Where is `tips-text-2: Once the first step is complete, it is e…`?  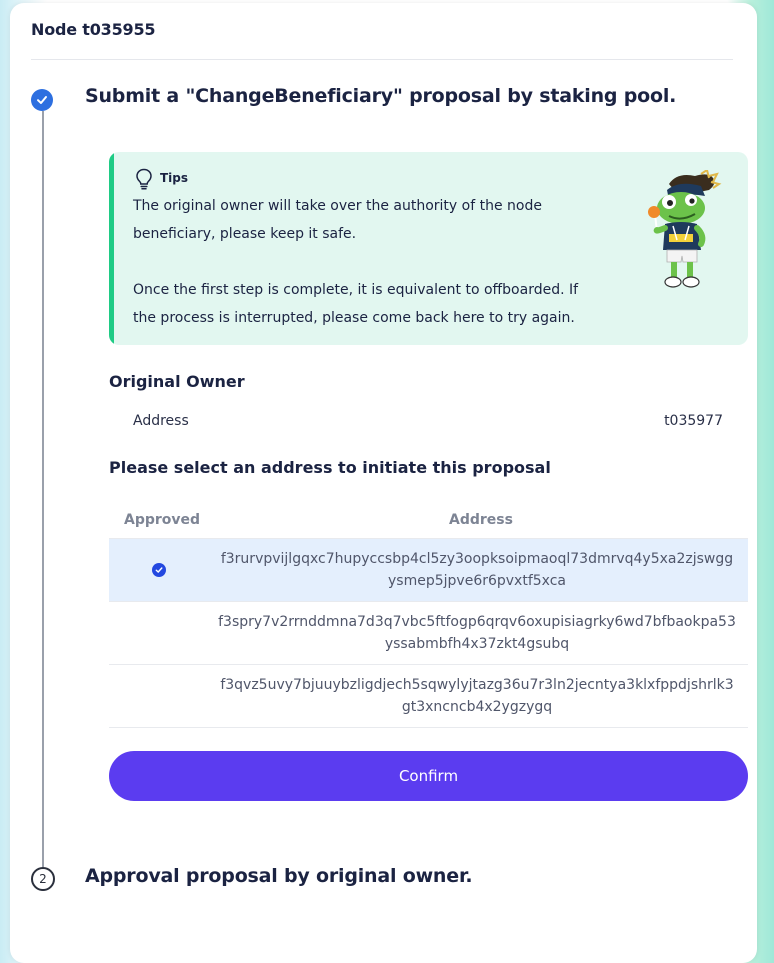
tips-text-2: Once the first step is complete, it is e… is located at coordinates (356, 304).